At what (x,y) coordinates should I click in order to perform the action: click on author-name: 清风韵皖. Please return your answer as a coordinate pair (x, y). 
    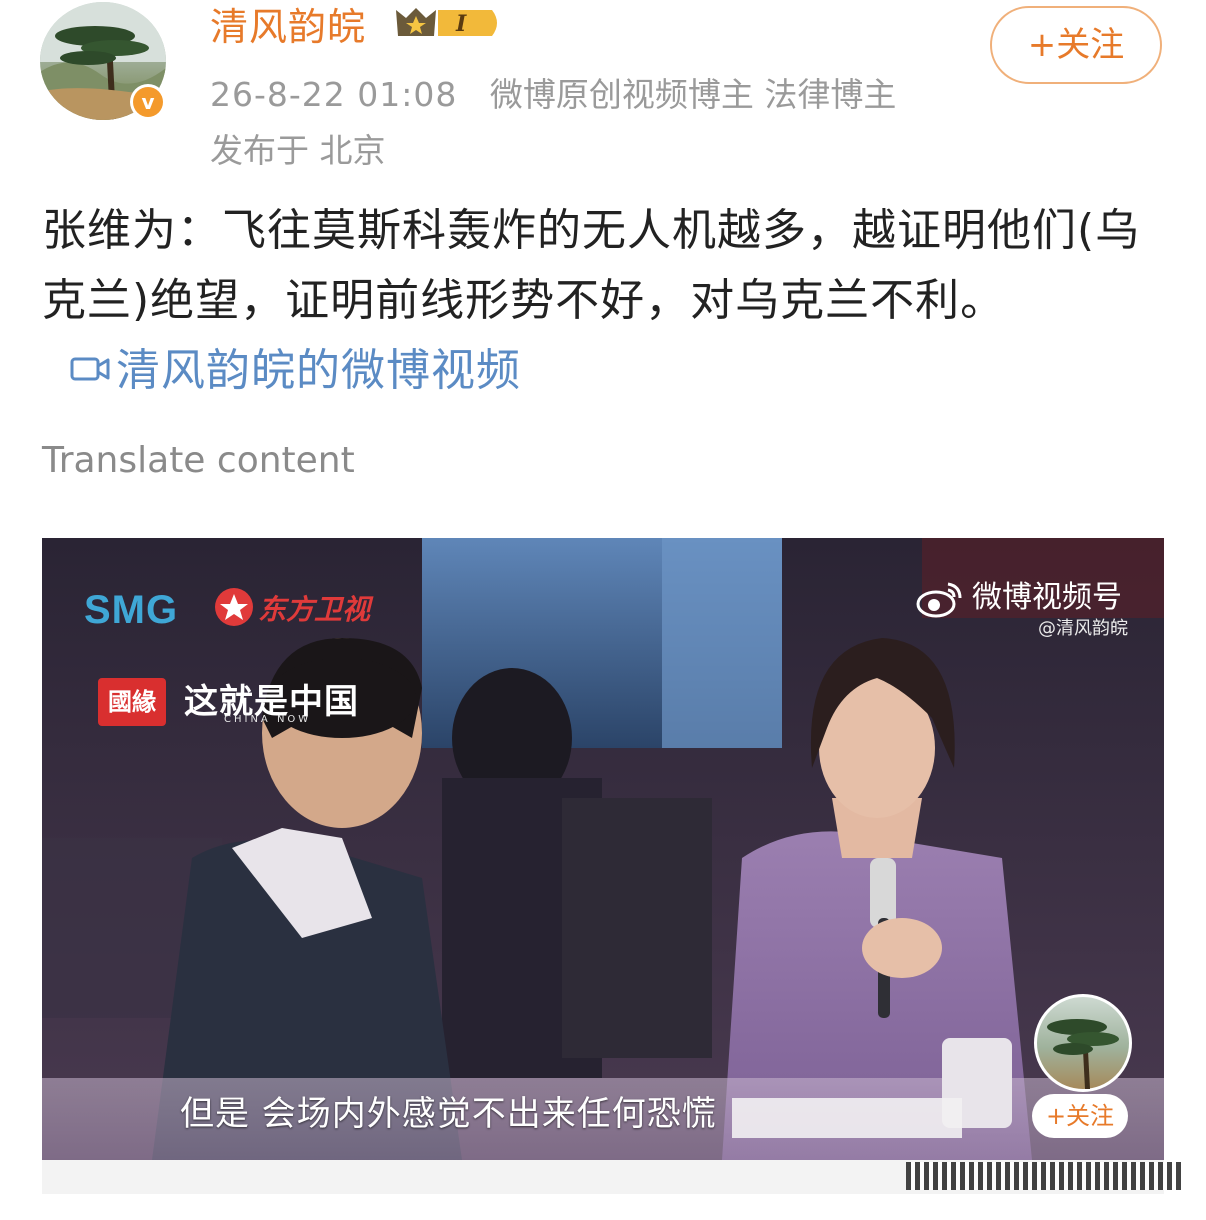
    Looking at the image, I should click on (288, 25).